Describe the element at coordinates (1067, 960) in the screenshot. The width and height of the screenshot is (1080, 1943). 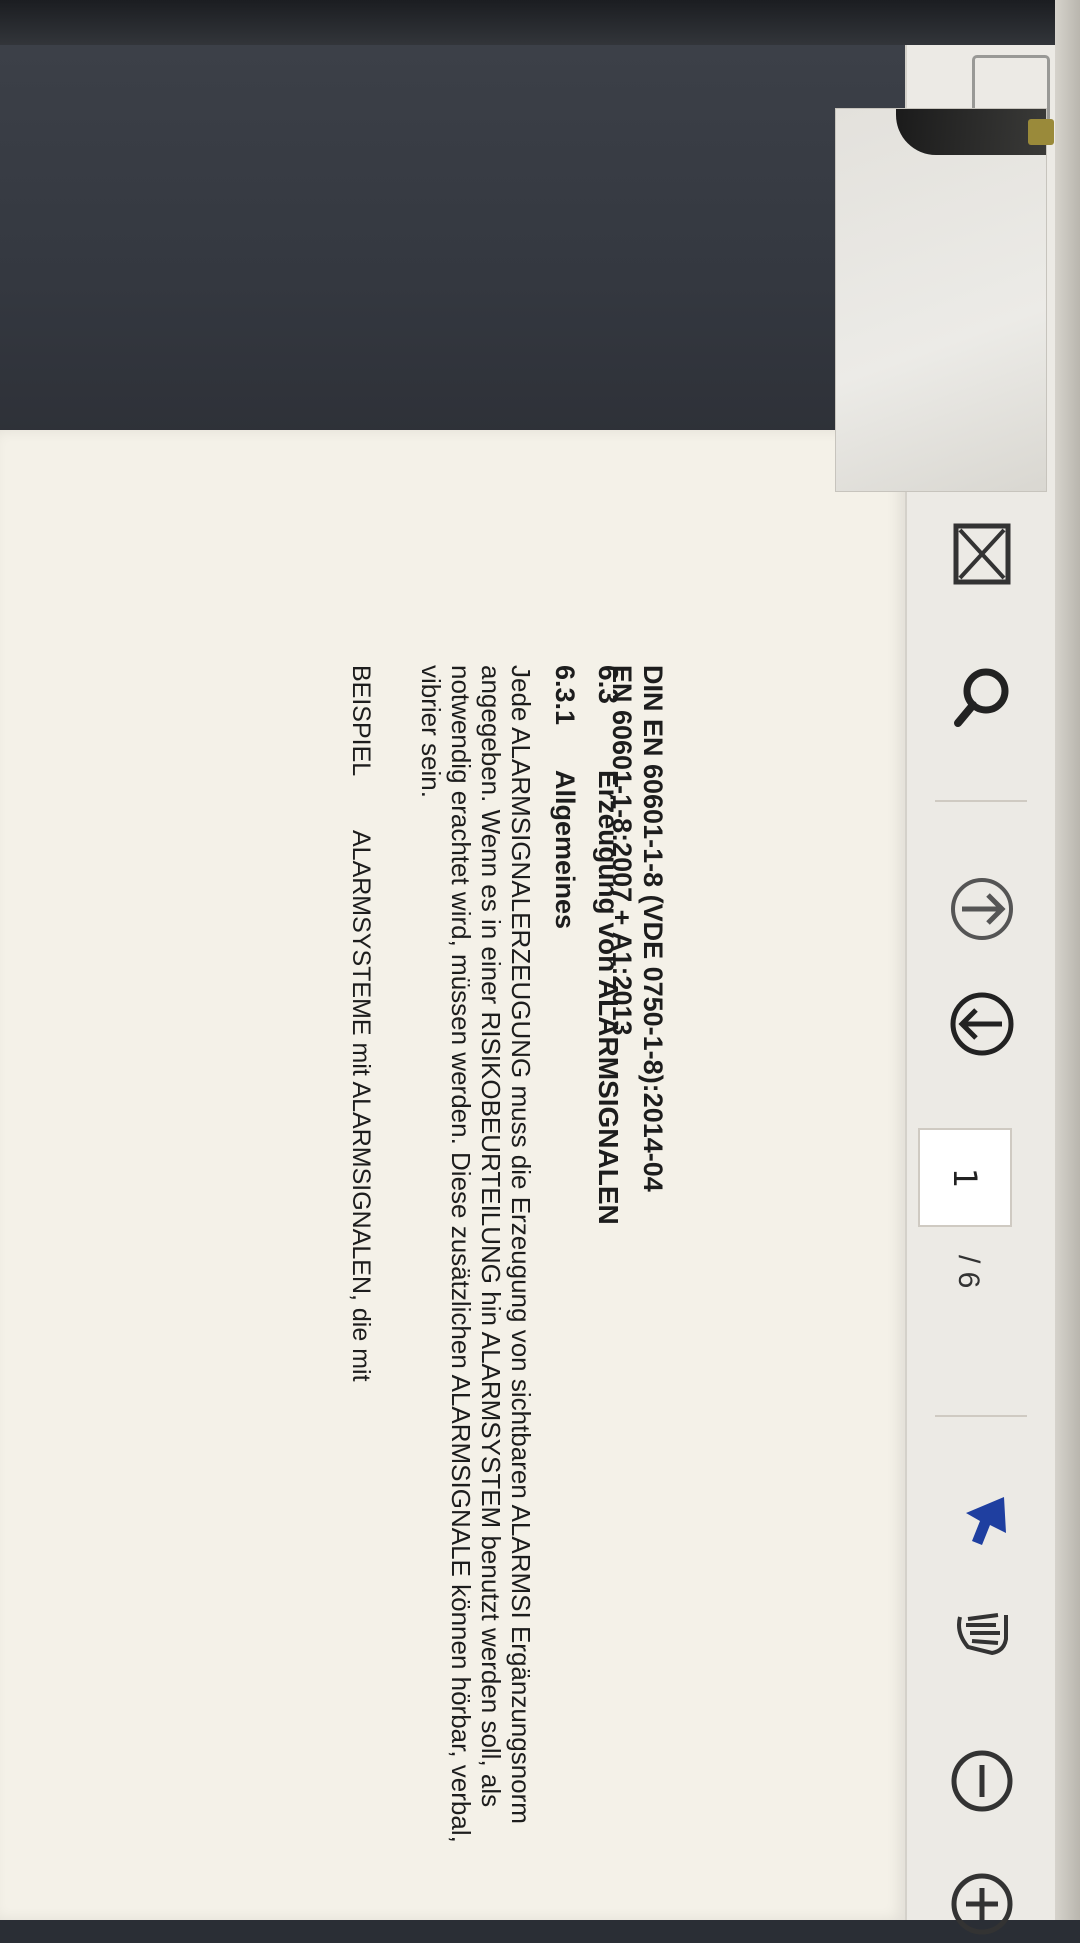
I see `device-edge` at that location.